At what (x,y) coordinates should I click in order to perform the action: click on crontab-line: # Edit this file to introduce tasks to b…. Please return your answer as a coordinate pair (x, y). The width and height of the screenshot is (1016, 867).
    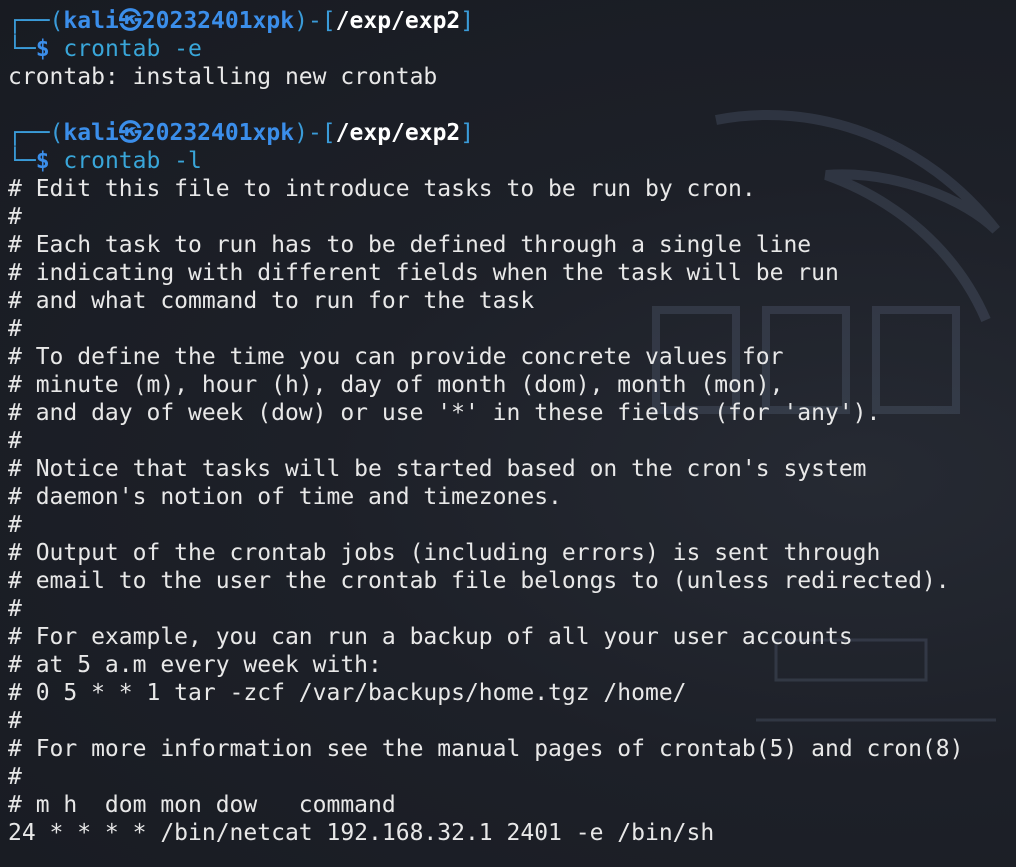
    Looking at the image, I should click on (382, 189).